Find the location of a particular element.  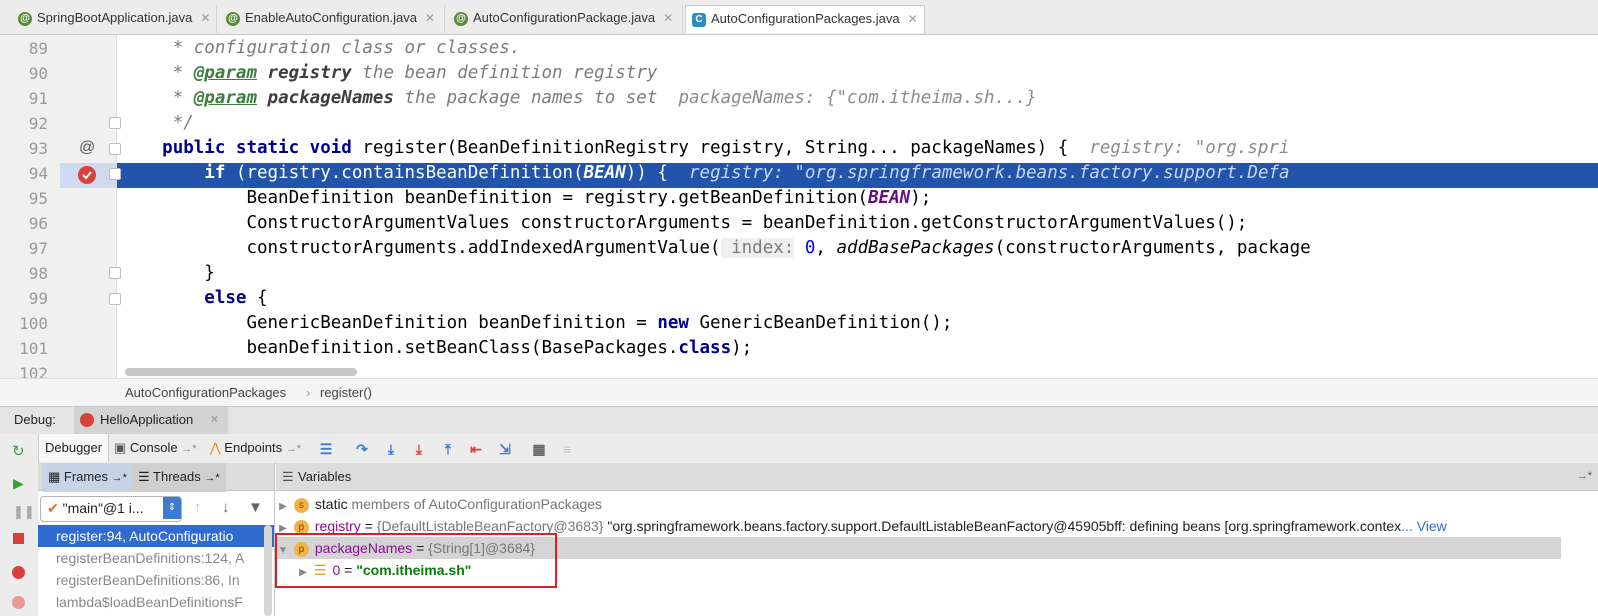

breadcrumb-class: AutoConfigurationPackages is located at coordinates (205, 393).